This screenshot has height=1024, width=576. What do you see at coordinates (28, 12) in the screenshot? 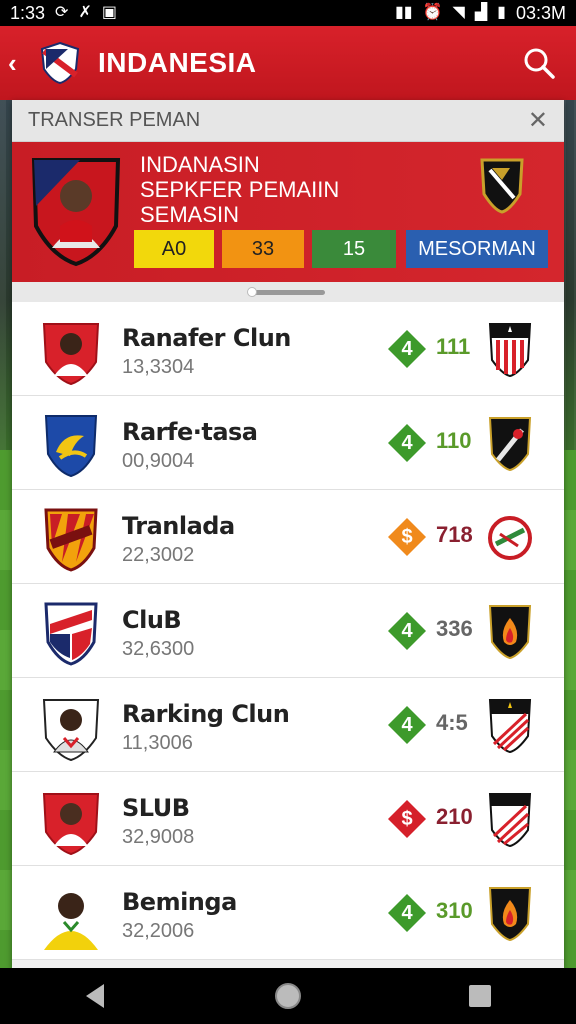
I see `status-time: 1:33` at bounding box center [28, 12].